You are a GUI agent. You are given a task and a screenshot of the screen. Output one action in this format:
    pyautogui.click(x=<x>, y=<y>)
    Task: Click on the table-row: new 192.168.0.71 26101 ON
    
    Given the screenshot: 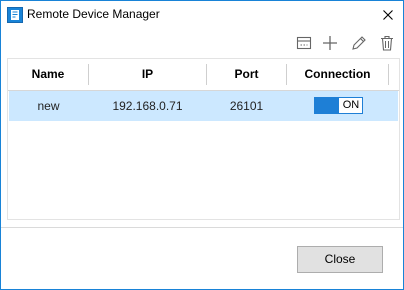 What is the action you would take?
    pyautogui.click(x=203, y=106)
    